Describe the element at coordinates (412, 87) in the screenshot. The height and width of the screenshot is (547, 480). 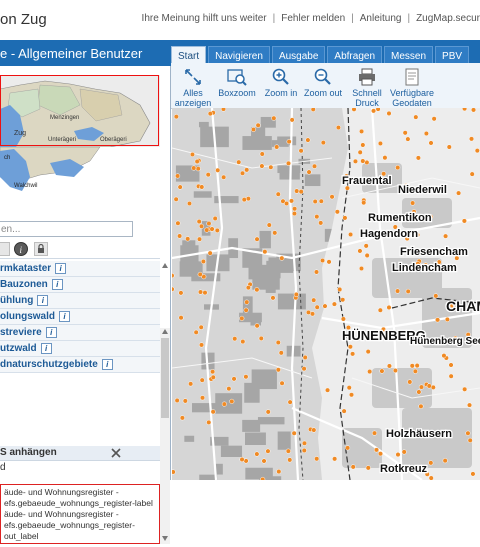
I see `available-geodata-button: Verfügbare Geodaten` at that location.